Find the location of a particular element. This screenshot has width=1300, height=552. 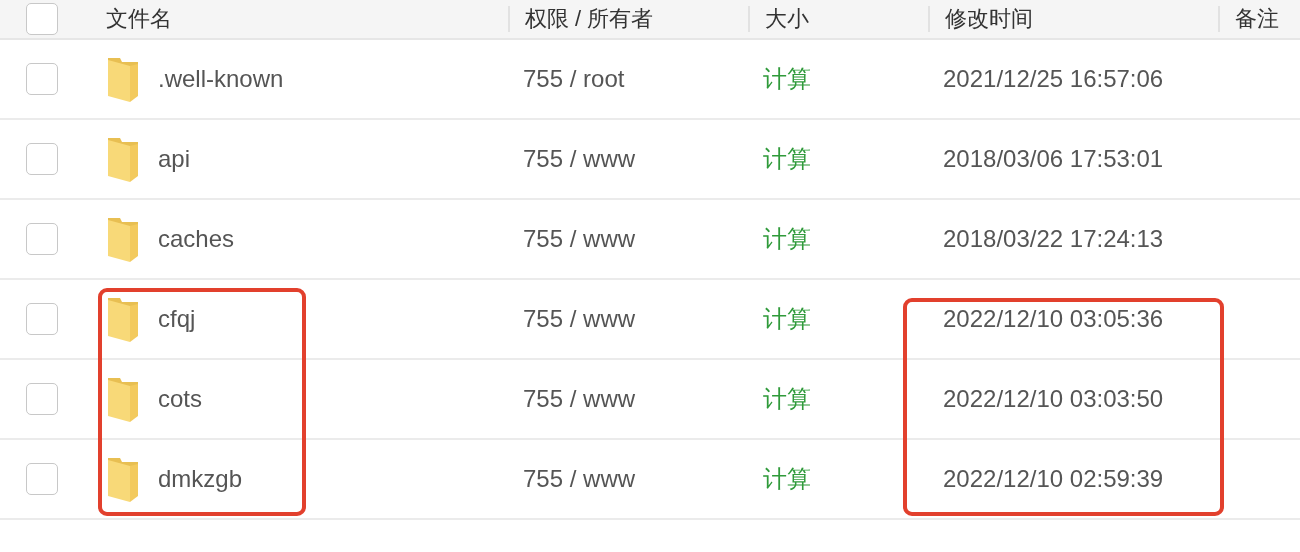

folder-name: api is located at coordinates (174, 159).